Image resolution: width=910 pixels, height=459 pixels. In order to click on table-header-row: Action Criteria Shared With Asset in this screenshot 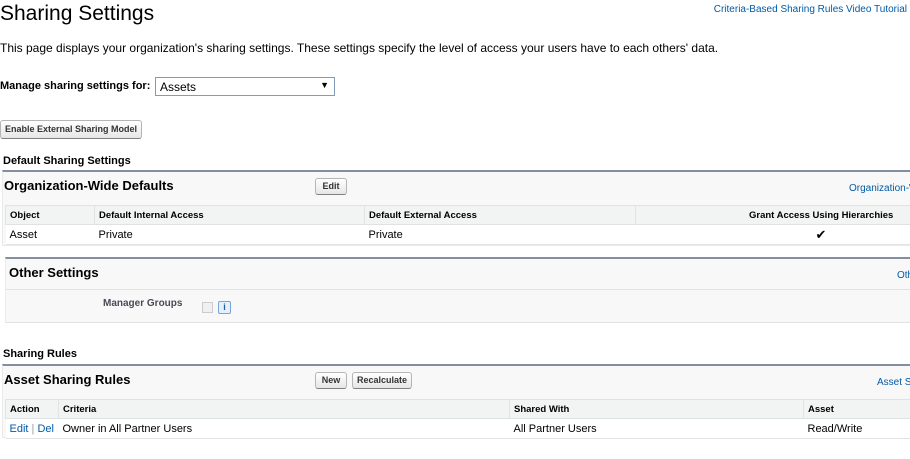, I will do `click(457, 409)`.